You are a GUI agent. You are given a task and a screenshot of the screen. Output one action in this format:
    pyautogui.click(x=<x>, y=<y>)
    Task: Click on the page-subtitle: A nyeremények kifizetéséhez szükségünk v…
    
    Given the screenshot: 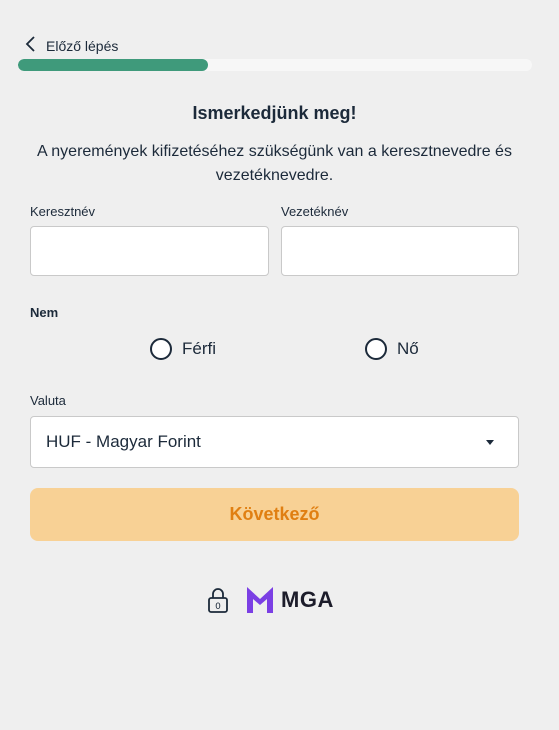 What is the action you would take?
    pyautogui.click(x=274, y=163)
    